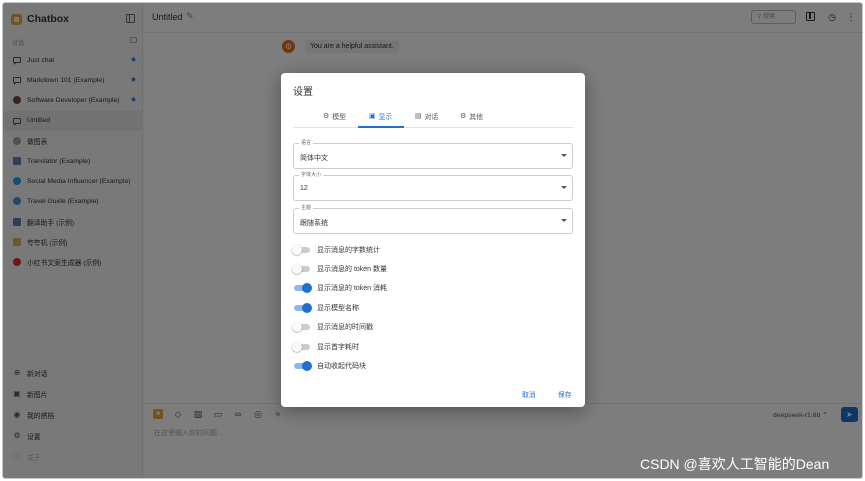 The height and width of the screenshot is (481, 865). Describe the element at coordinates (302, 346) in the screenshot. I see `first-token-time-toggle` at that location.